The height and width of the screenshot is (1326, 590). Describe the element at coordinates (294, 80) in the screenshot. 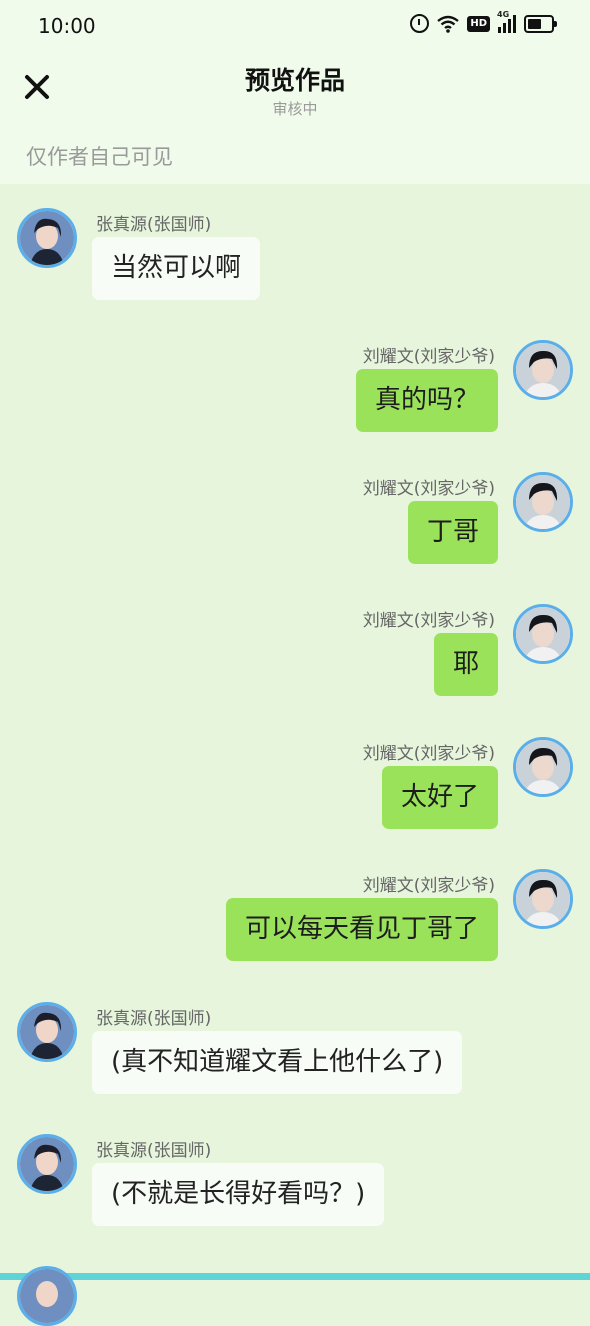

I see `page-title: 预览作品` at that location.